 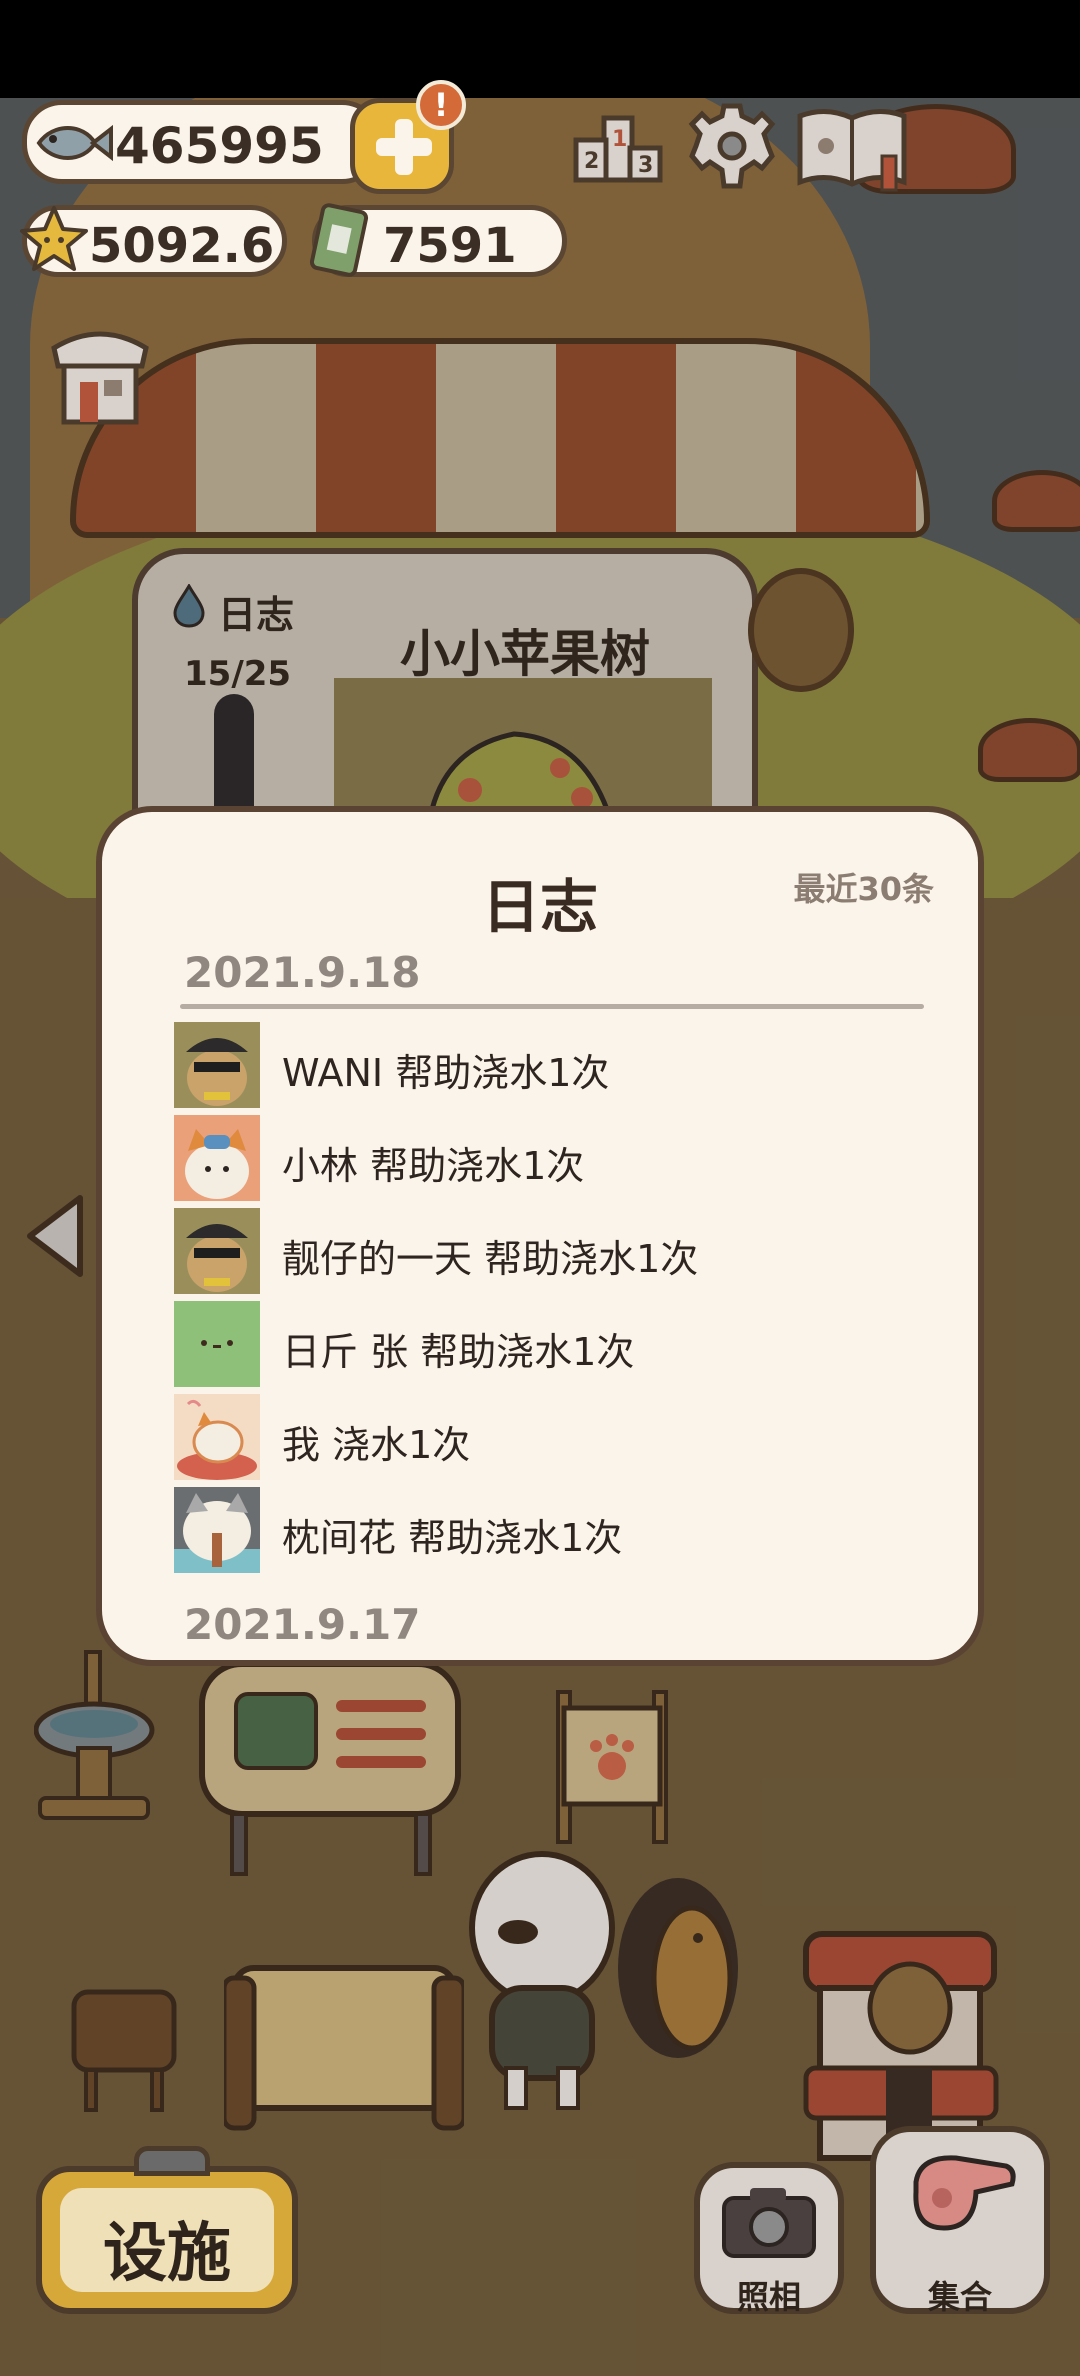 I want to click on fish-count: 465995, so click(x=219, y=146).